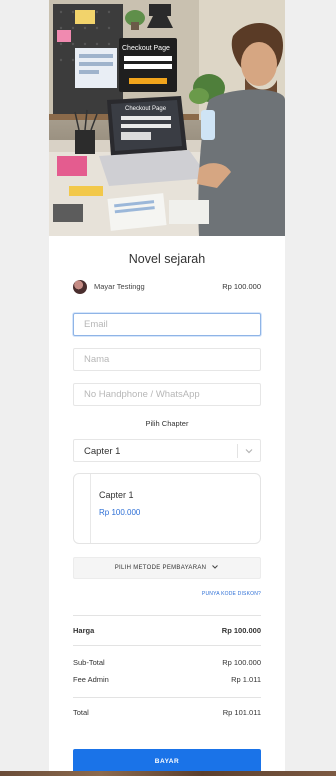 The height and width of the screenshot is (776, 336). I want to click on email-field, so click(167, 324).